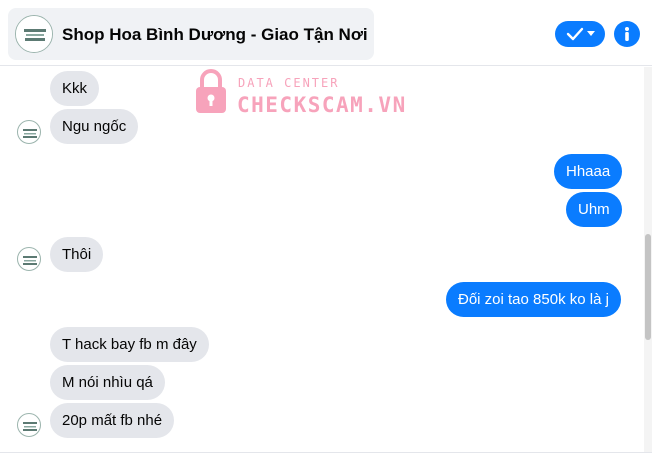 Image resolution: width=652 pixels, height=463 pixels. What do you see at coordinates (289, 83) in the screenshot?
I see `watermark-subtitle: DATA CENTER` at bounding box center [289, 83].